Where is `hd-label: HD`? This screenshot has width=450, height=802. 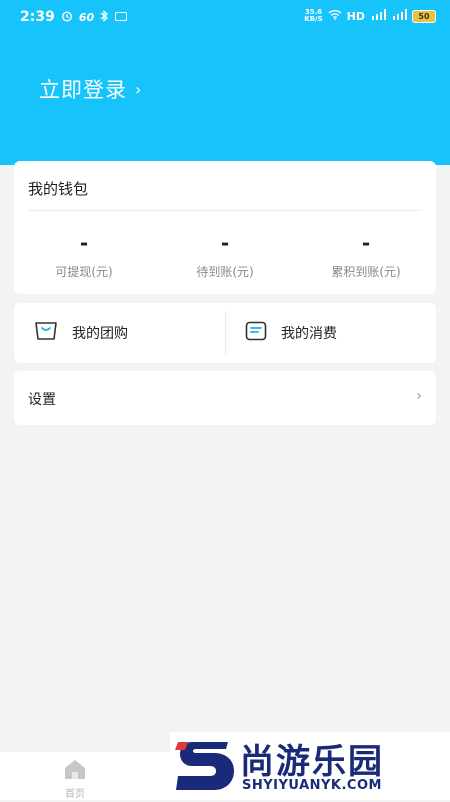
hd-label: HD is located at coordinates (355, 16).